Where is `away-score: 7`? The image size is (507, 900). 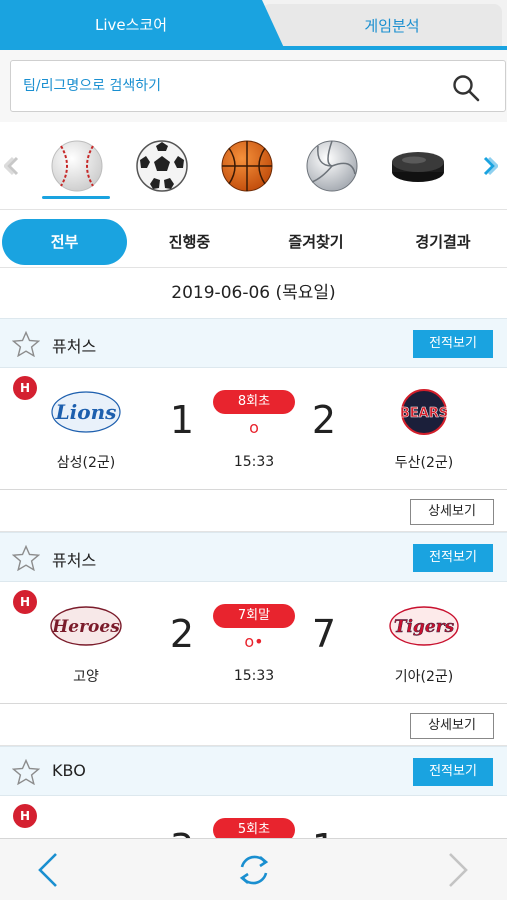
away-score: 7 is located at coordinates (324, 634).